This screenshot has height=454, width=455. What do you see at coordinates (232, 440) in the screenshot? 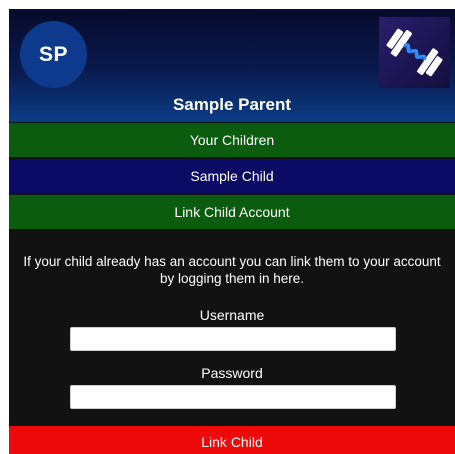
I see `link-child-button: Link Child` at bounding box center [232, 440].